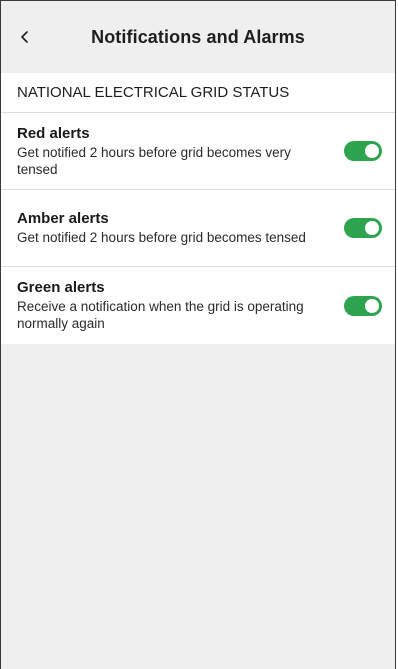 The image size is (398, 669). I want to click on back-button, so click(25, 37).